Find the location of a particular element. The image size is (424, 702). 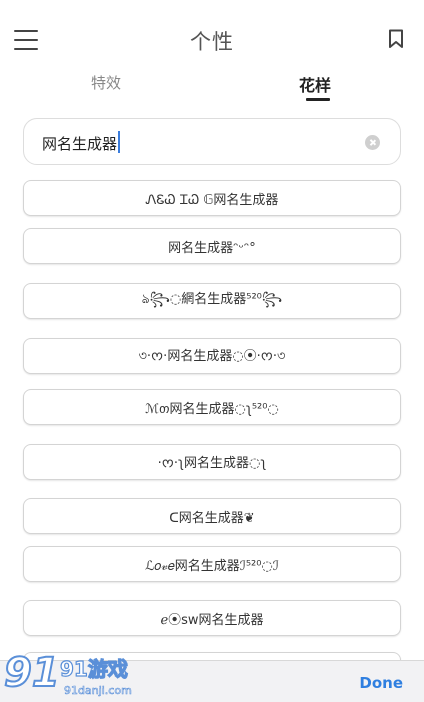

result-text: ৩·ᰔ·网名生成器◌⦿·ᰔ·৩ is located at coordinates (212, 356).